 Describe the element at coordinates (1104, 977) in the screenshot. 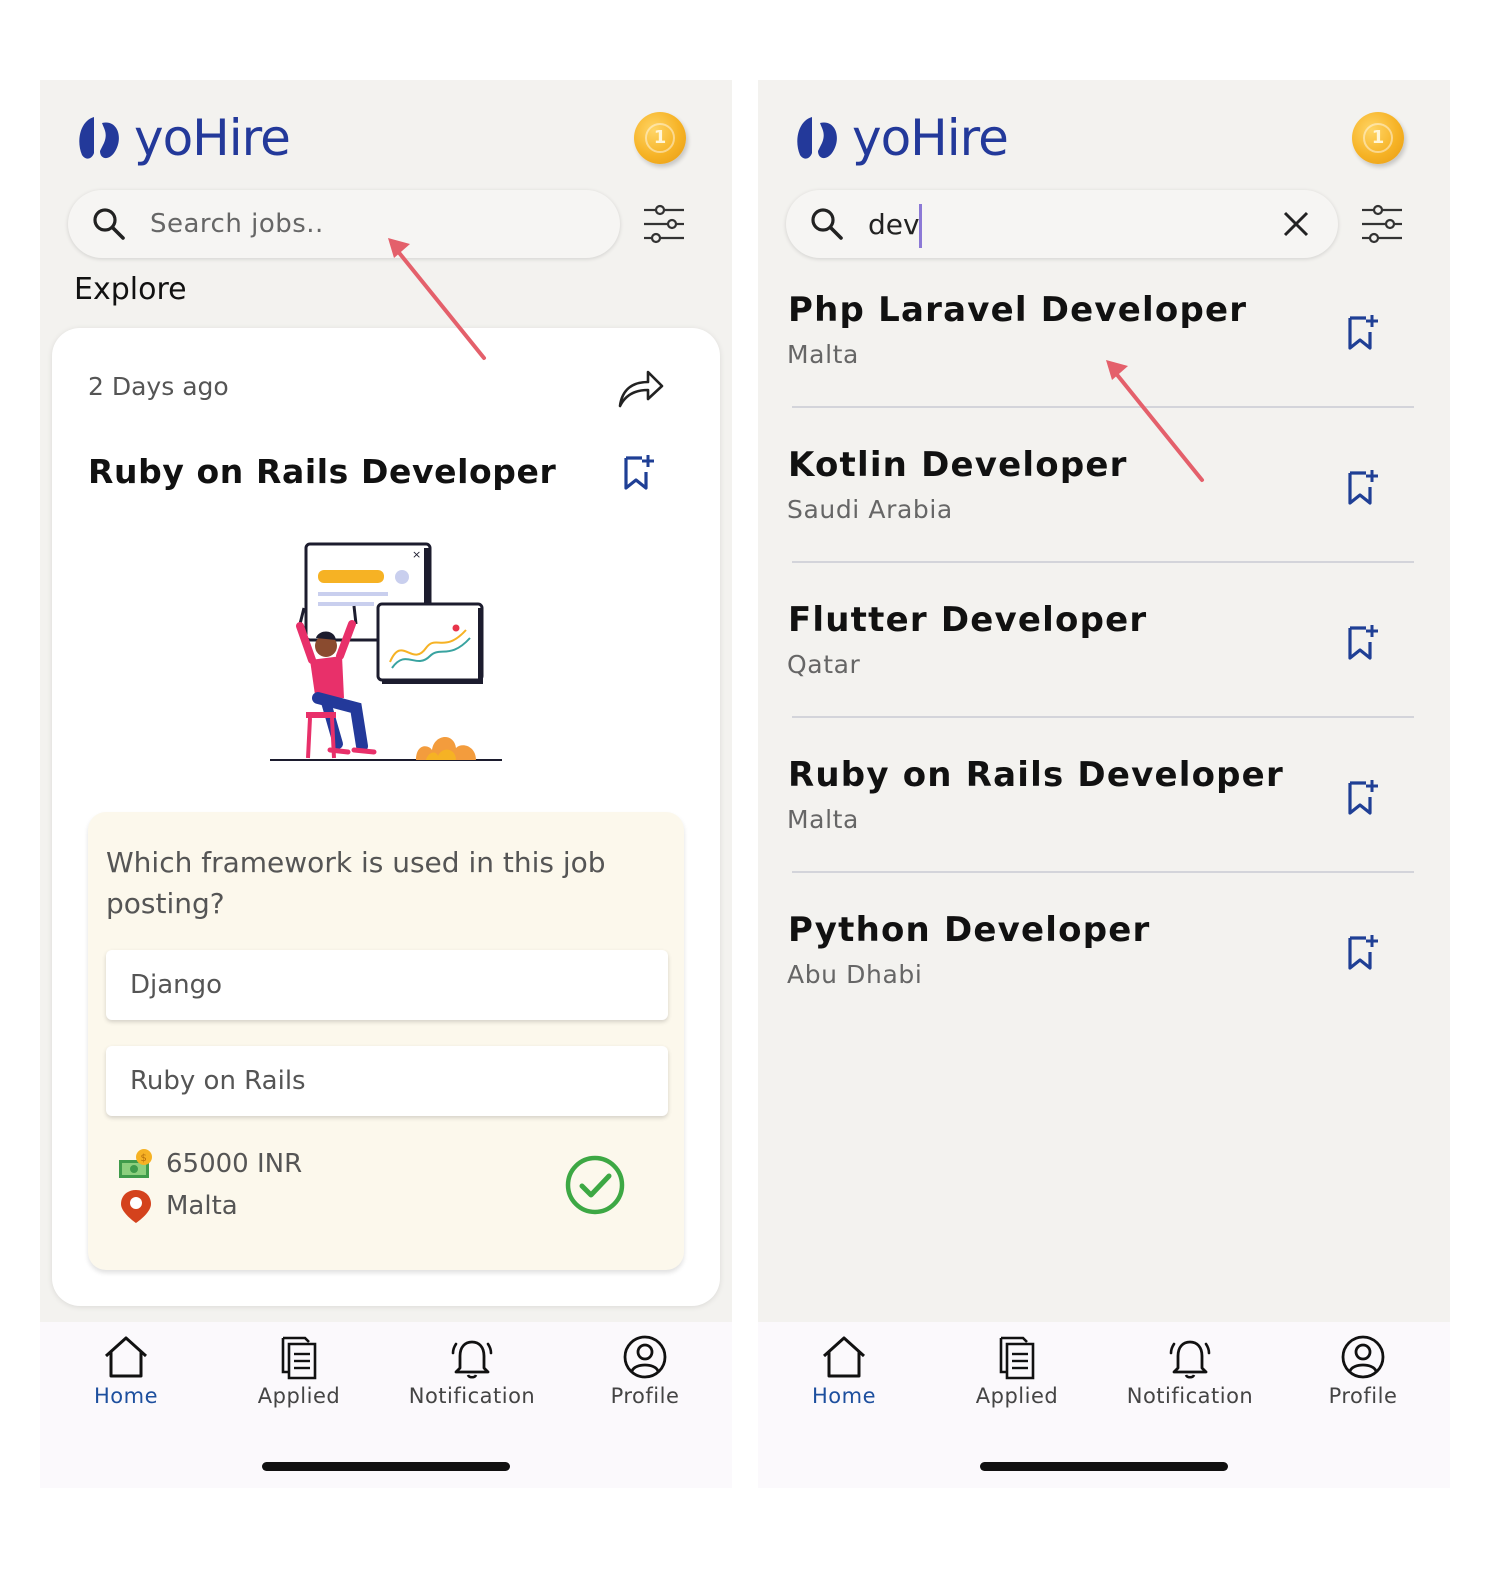

I see `list-item: Python Developer Abu Dhabi` at that location.